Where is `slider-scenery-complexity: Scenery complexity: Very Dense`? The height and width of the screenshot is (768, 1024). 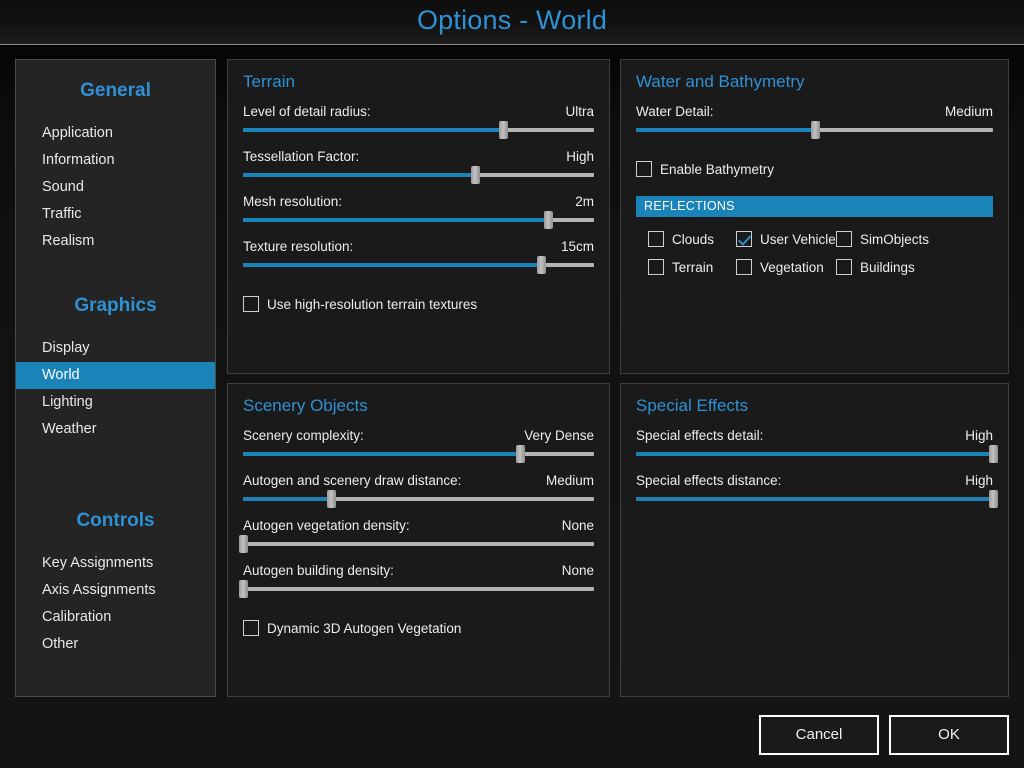 slider-scenery-complexity: Scenery complexity: Very Dense is located at coordinates (418, 450).